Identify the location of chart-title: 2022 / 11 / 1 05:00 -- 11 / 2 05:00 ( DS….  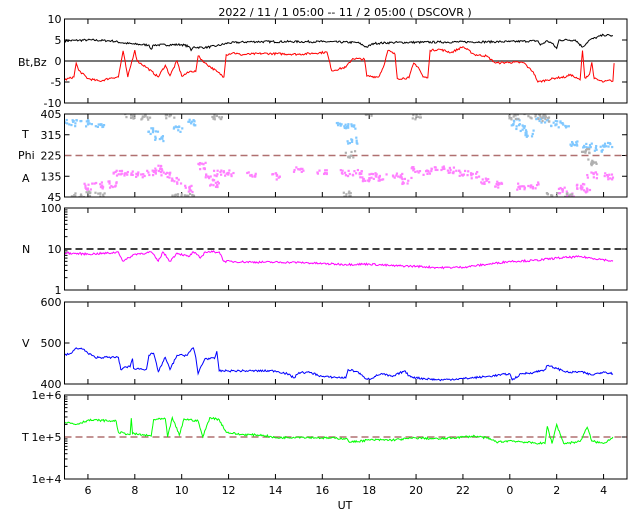
(344, 12).